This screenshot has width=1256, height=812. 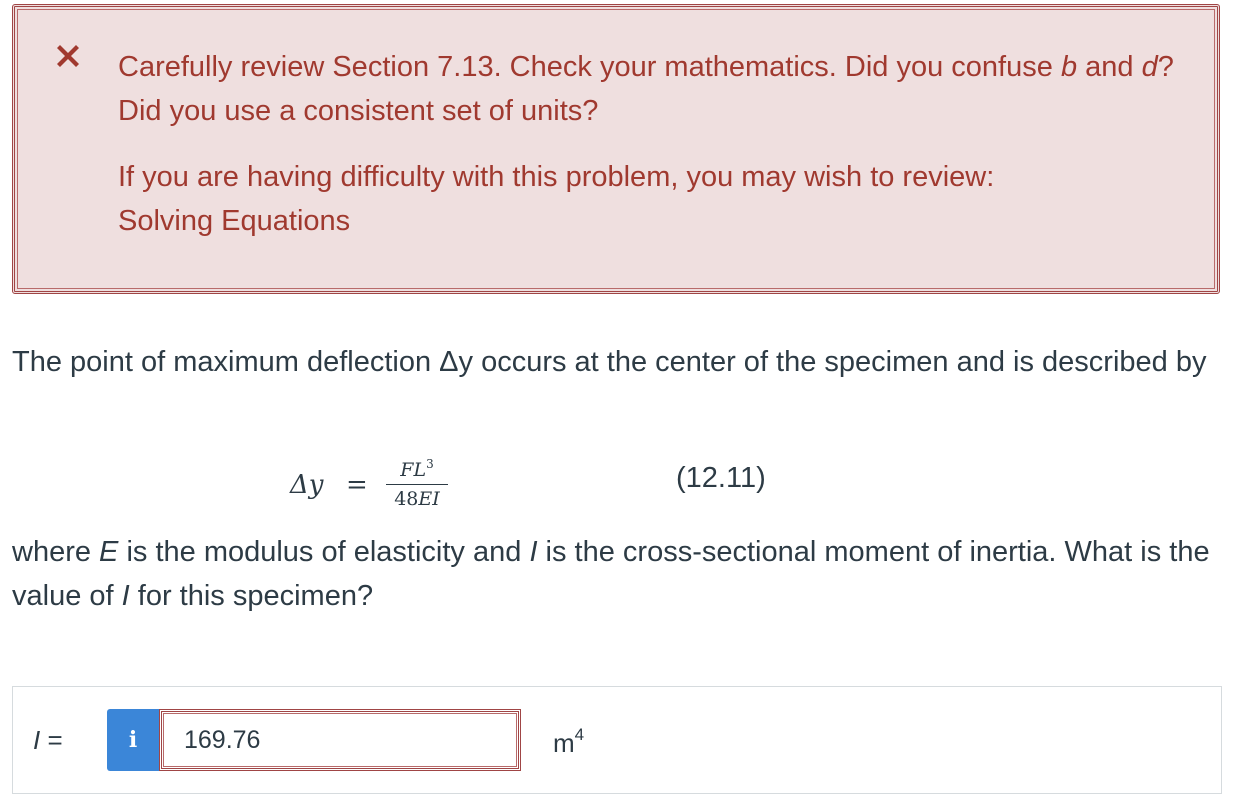 I want to click on answer-input, so click(x=340, y=740).